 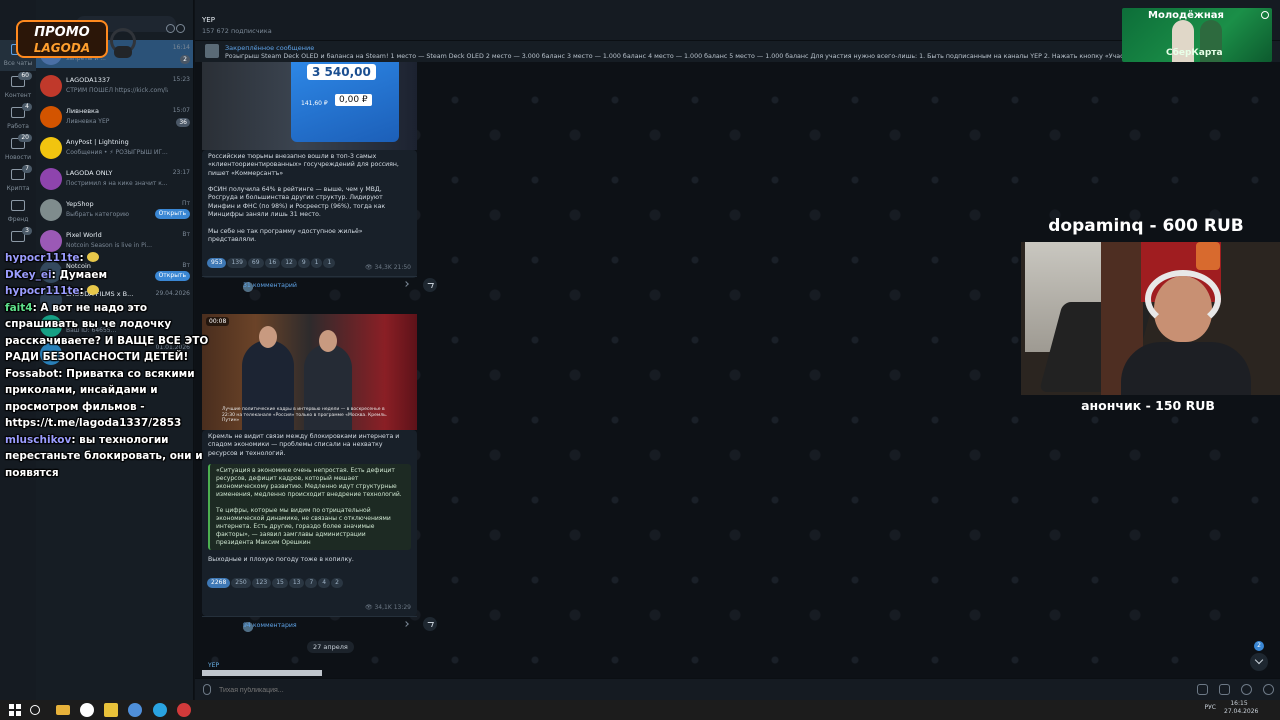 What do you see at coordinates (80, 204) in the screenshot?
I see `chat-name: YepShop` at bounding box center [80, 204].